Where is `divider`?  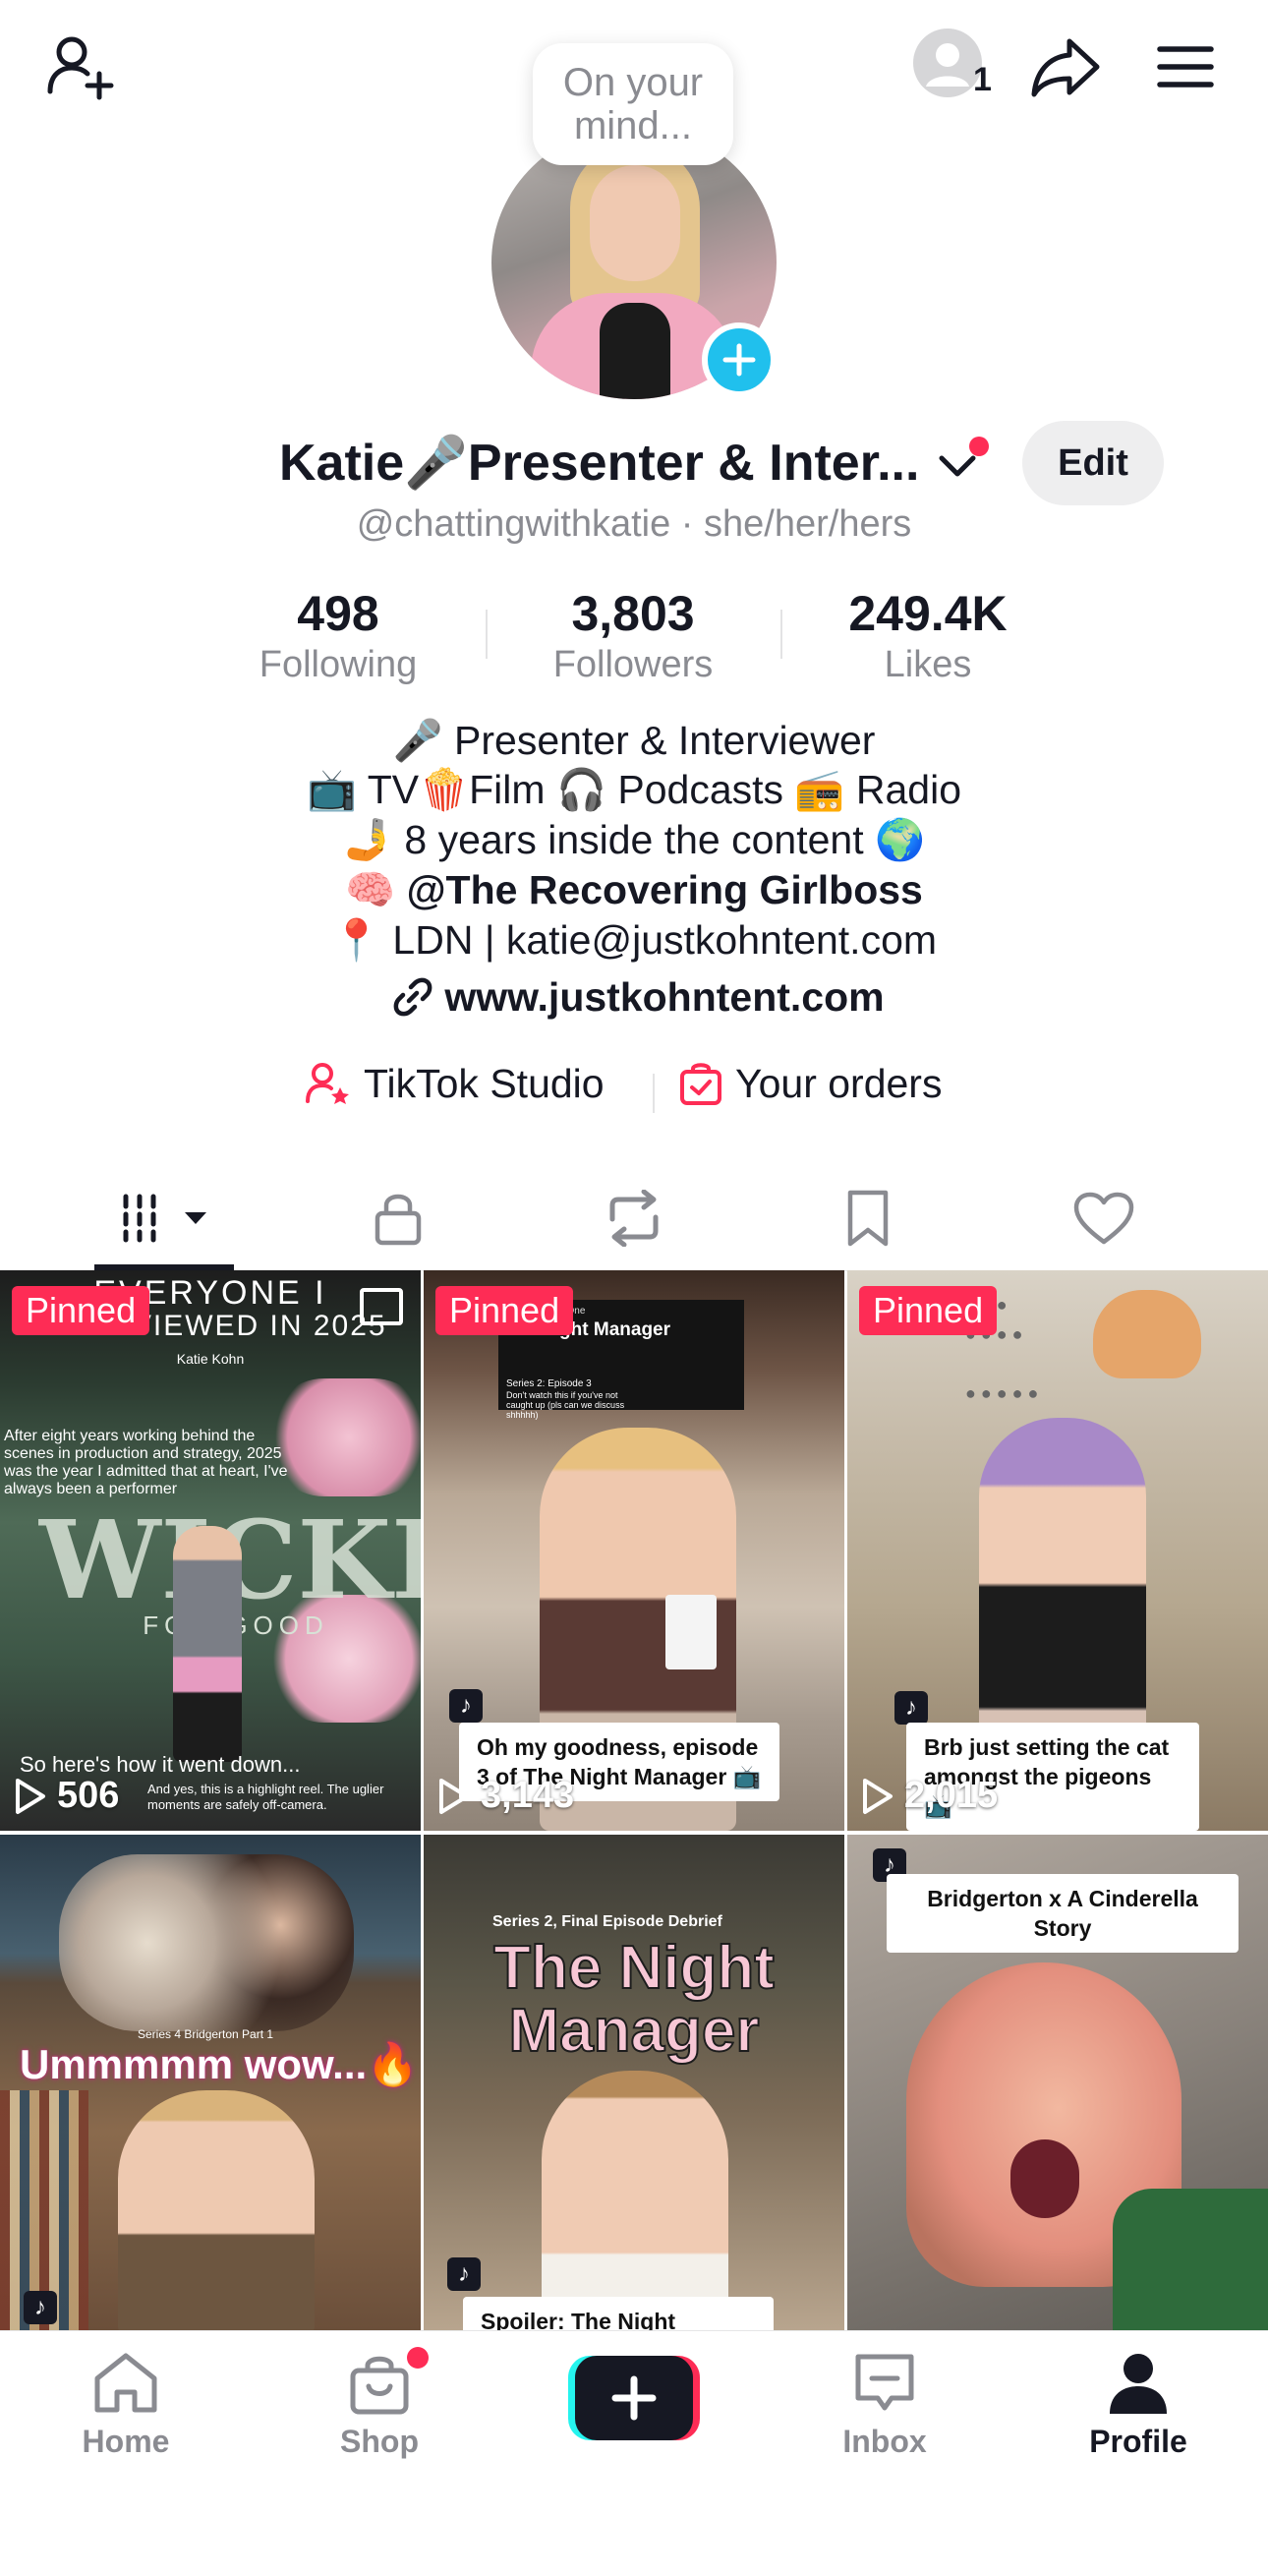 divider is located at coordinates (654, 1093).